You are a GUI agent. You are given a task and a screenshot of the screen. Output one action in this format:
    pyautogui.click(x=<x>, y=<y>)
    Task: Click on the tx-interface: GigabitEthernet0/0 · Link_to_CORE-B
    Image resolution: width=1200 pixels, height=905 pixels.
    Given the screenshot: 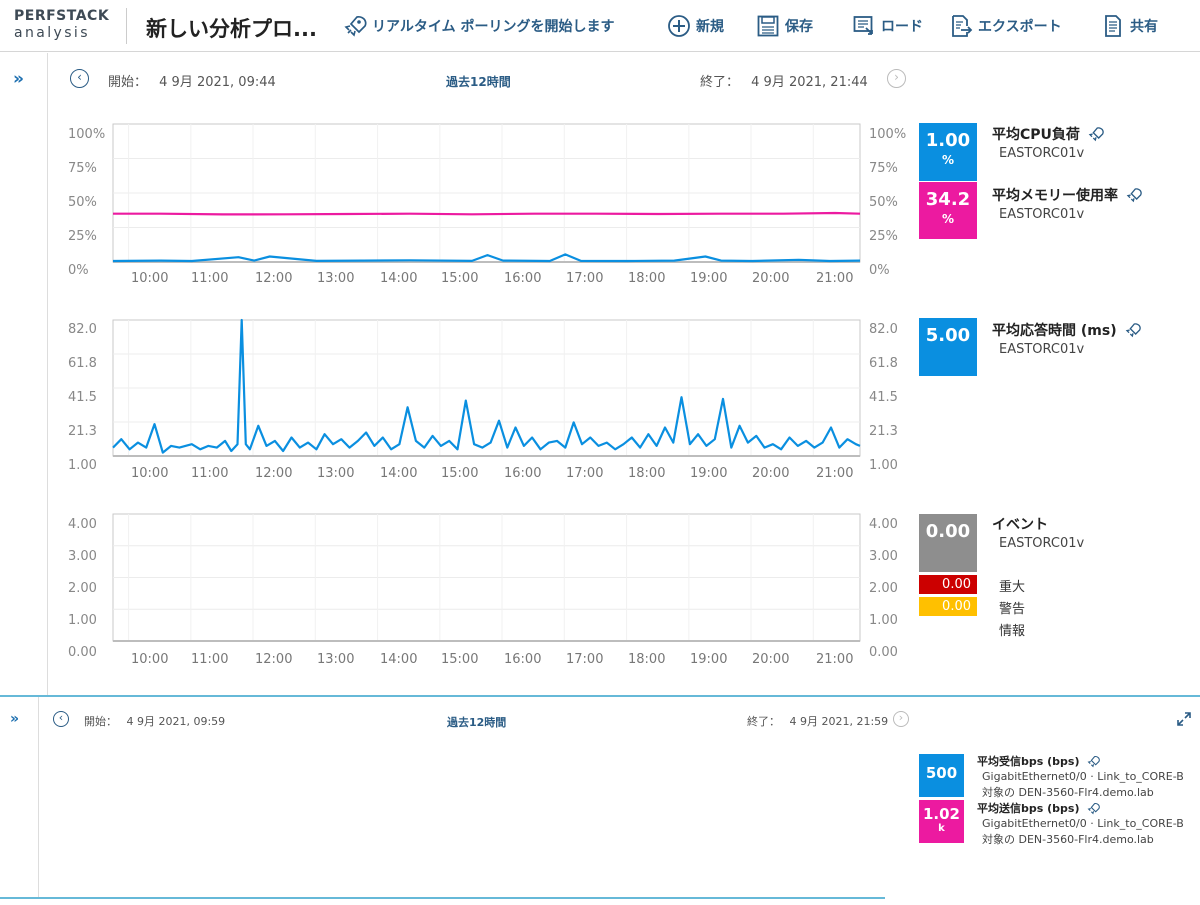 What is the action you would take?
    pyautogui.click(x=1083, y=823)
    